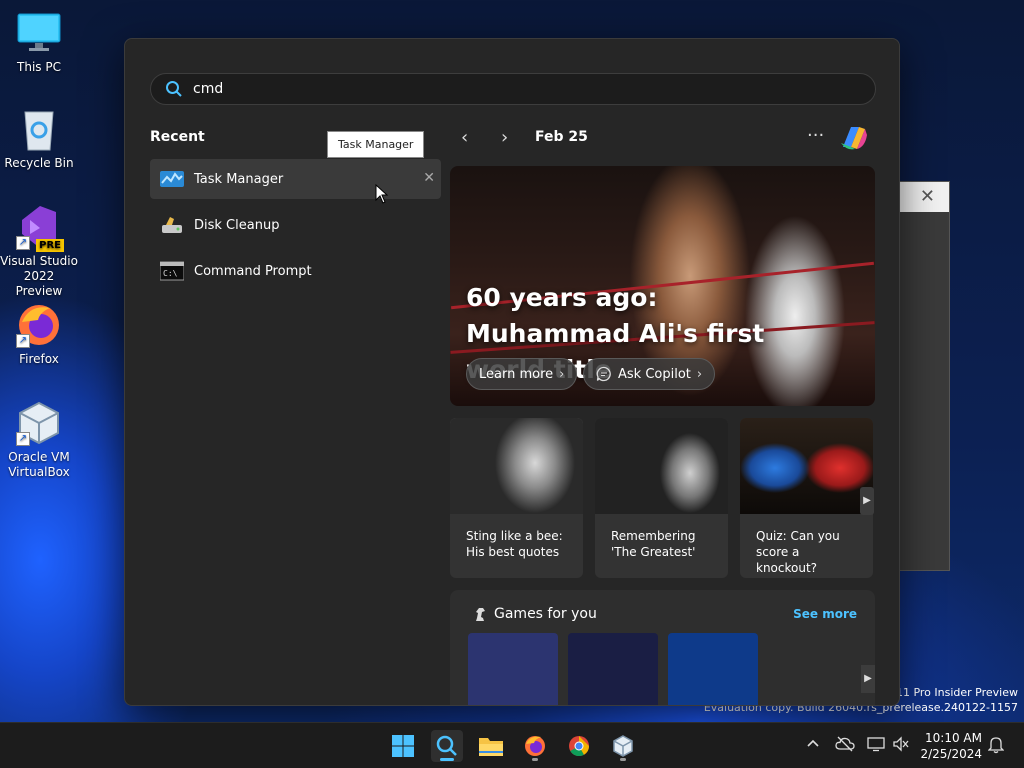 This screenshot has height=768, width=1024. What do you see at coordinates (514, 544) in the screenshot?
I see `story-card-caption: Sting like a bee: His best quotes` at bounding box center [514, 544].